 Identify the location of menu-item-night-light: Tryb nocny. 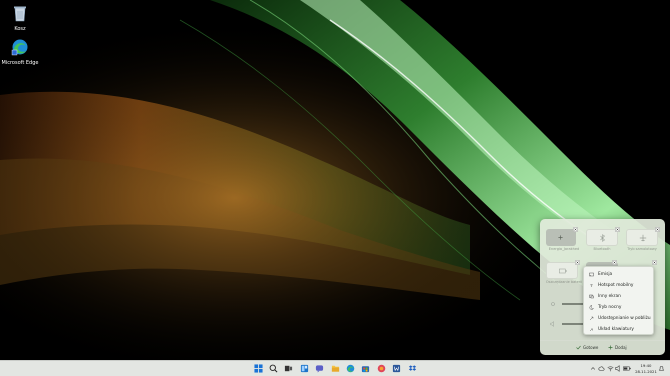
(619, 307).